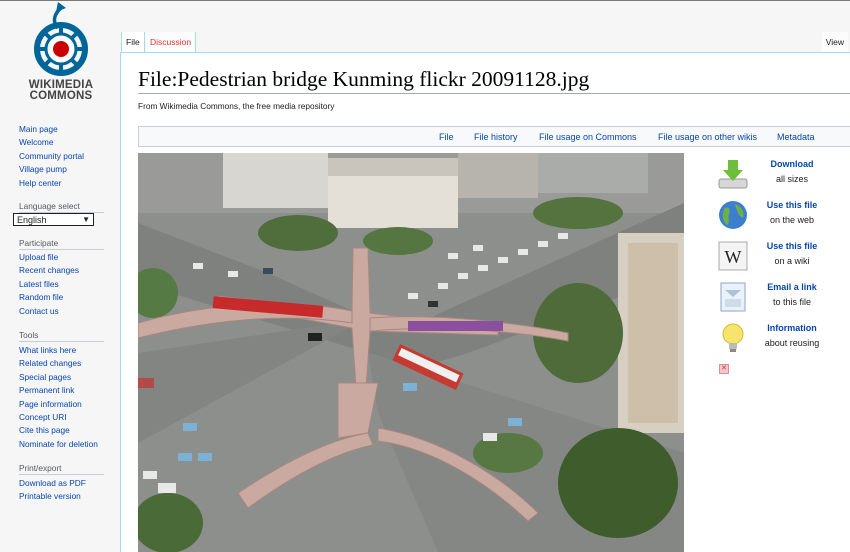 This screenshot has height=552, width=850. Describe the element at coordinates (39, 243) in the screenshot. I see `participate-heading: Participate` at that location.